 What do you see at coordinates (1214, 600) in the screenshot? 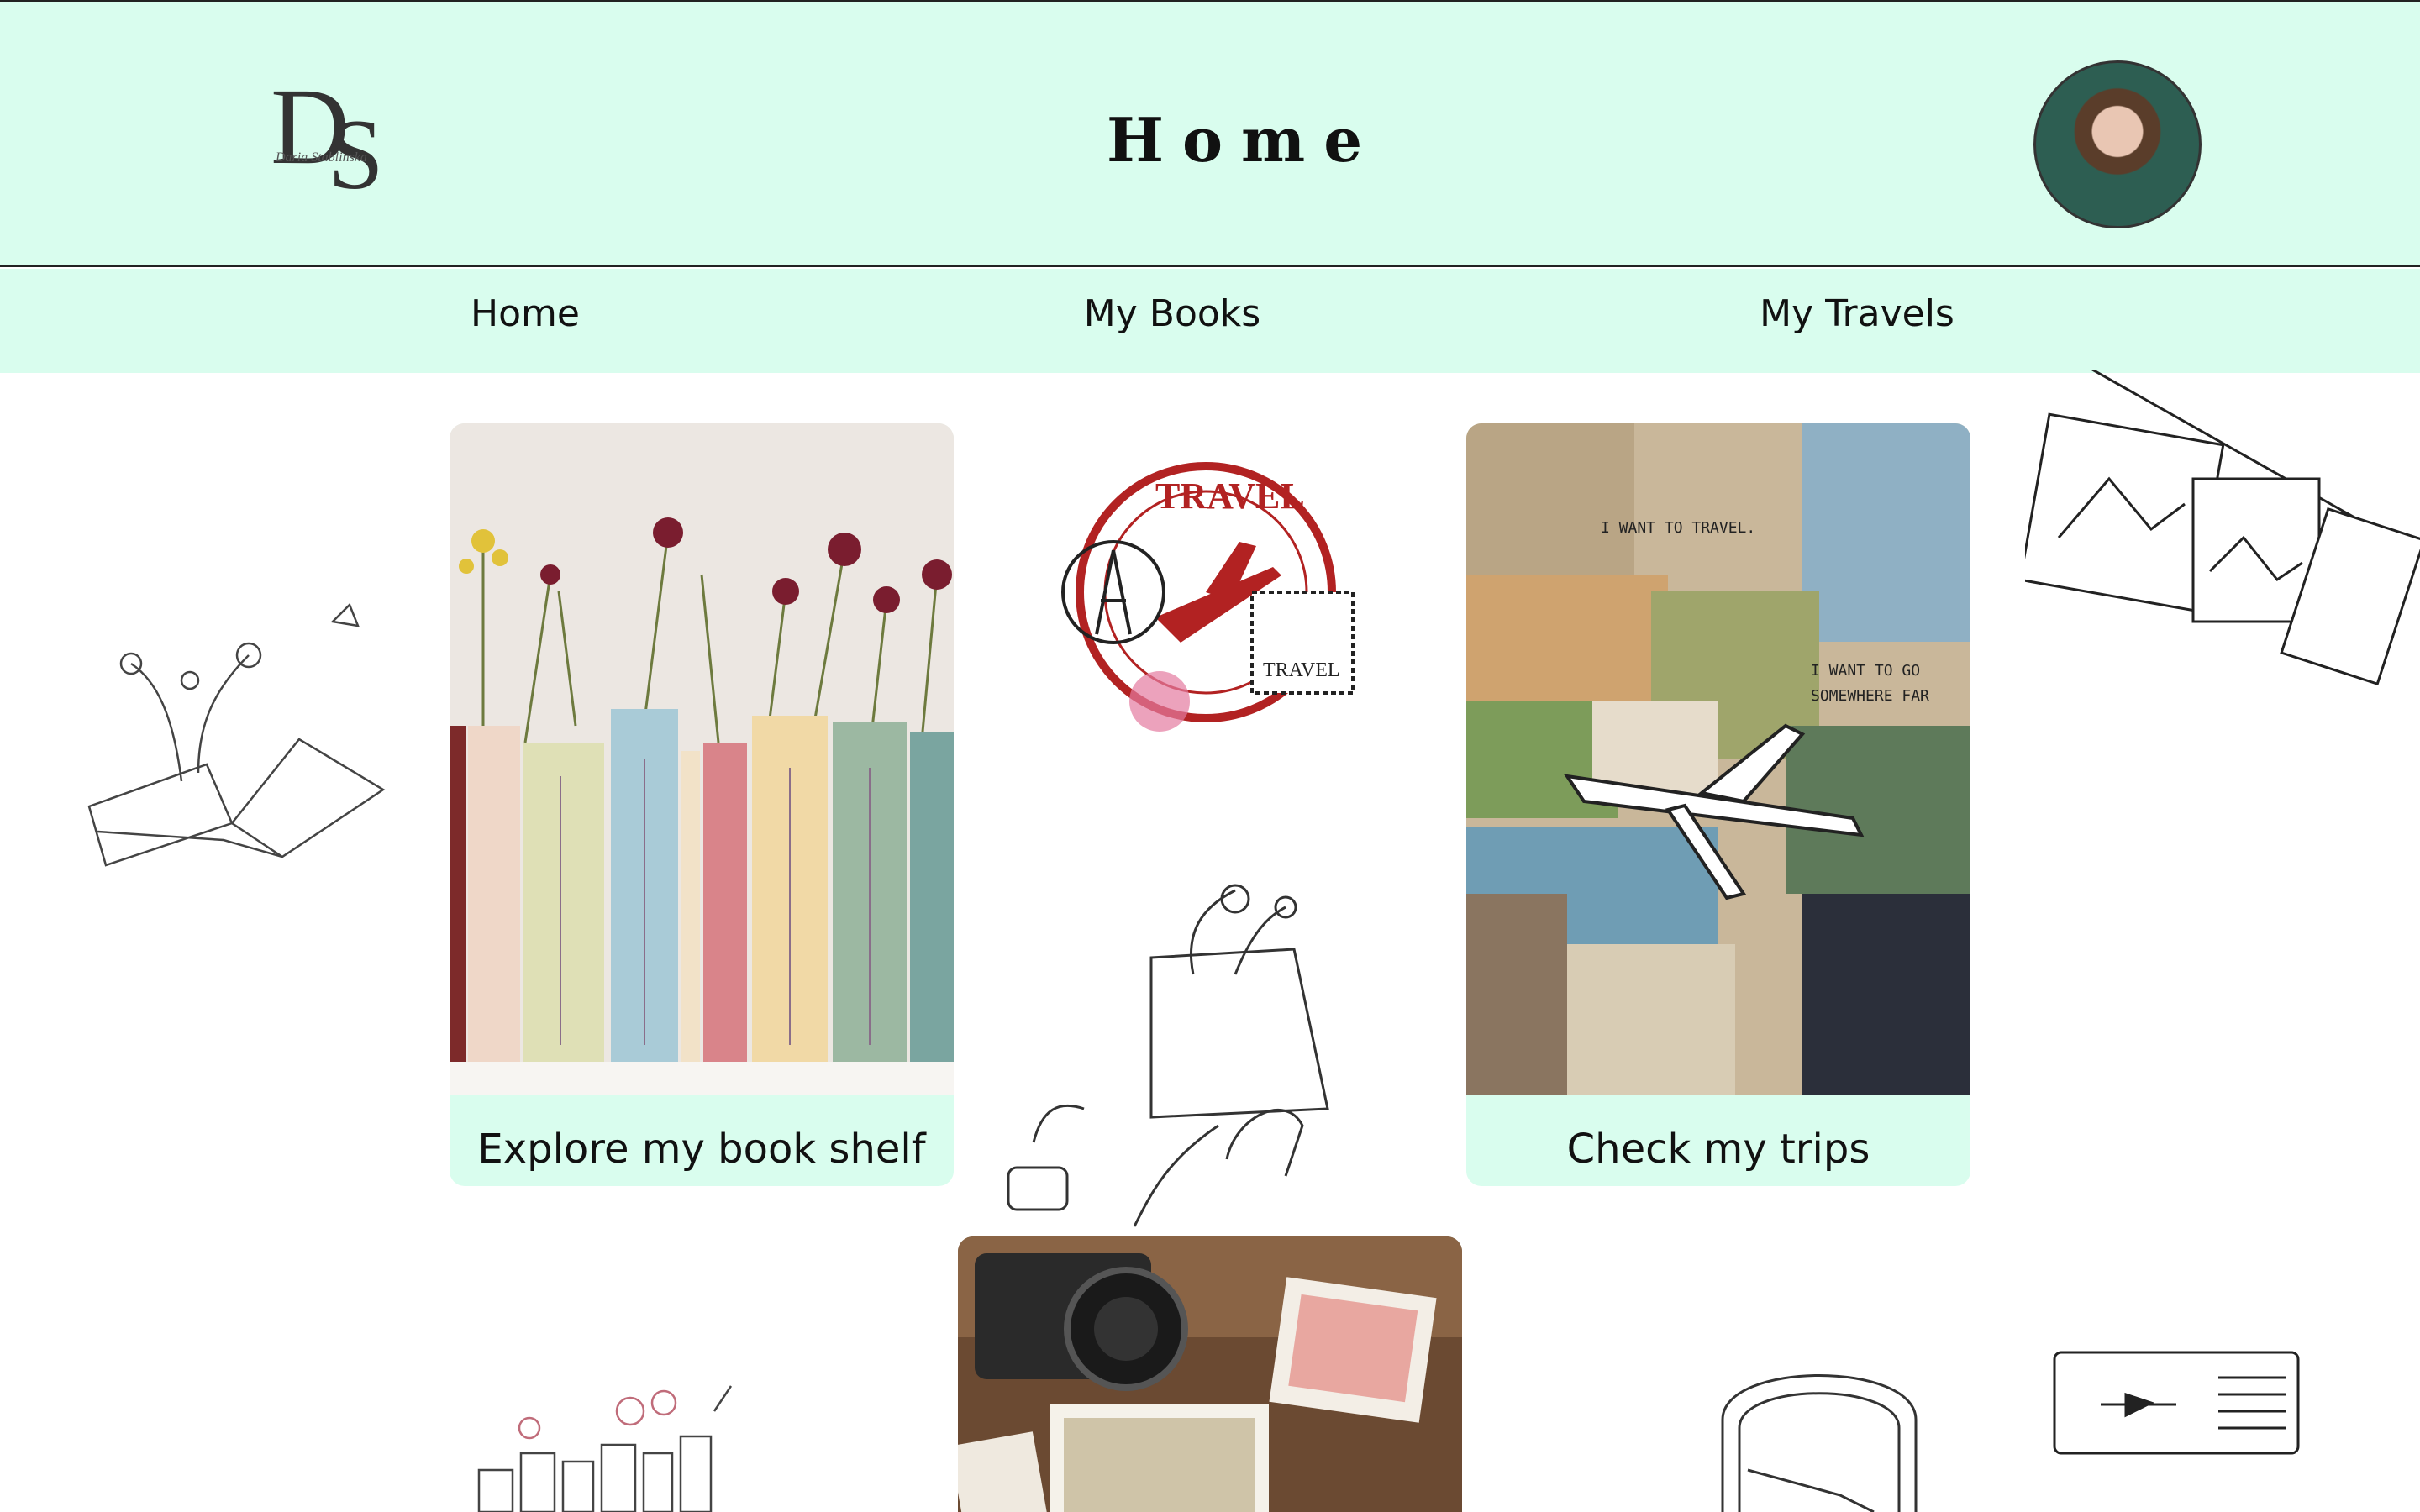
I see `travel-stamp-illustration: TRAVEL TRAVEL` at bounding box center [1214, 600].